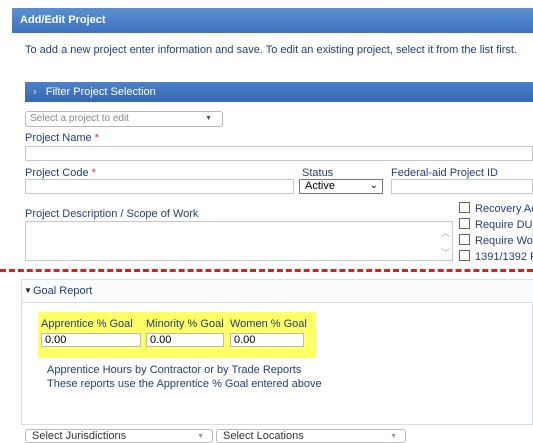 This screenshot has height=443, width=533. I want to click on locations-select: Select Locations ▼, so click(311, 436).